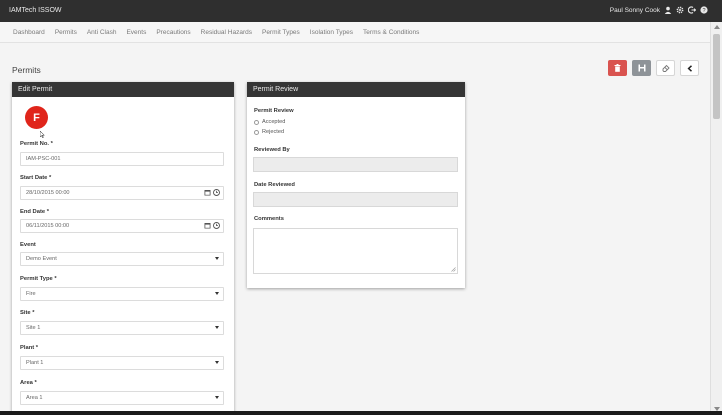 This screenshot has height=415, width=722. Describe the element at coordinates (226, 32) in the screenshot. I see `nav-item-residual-hazards: Residual Hazards` at that location.